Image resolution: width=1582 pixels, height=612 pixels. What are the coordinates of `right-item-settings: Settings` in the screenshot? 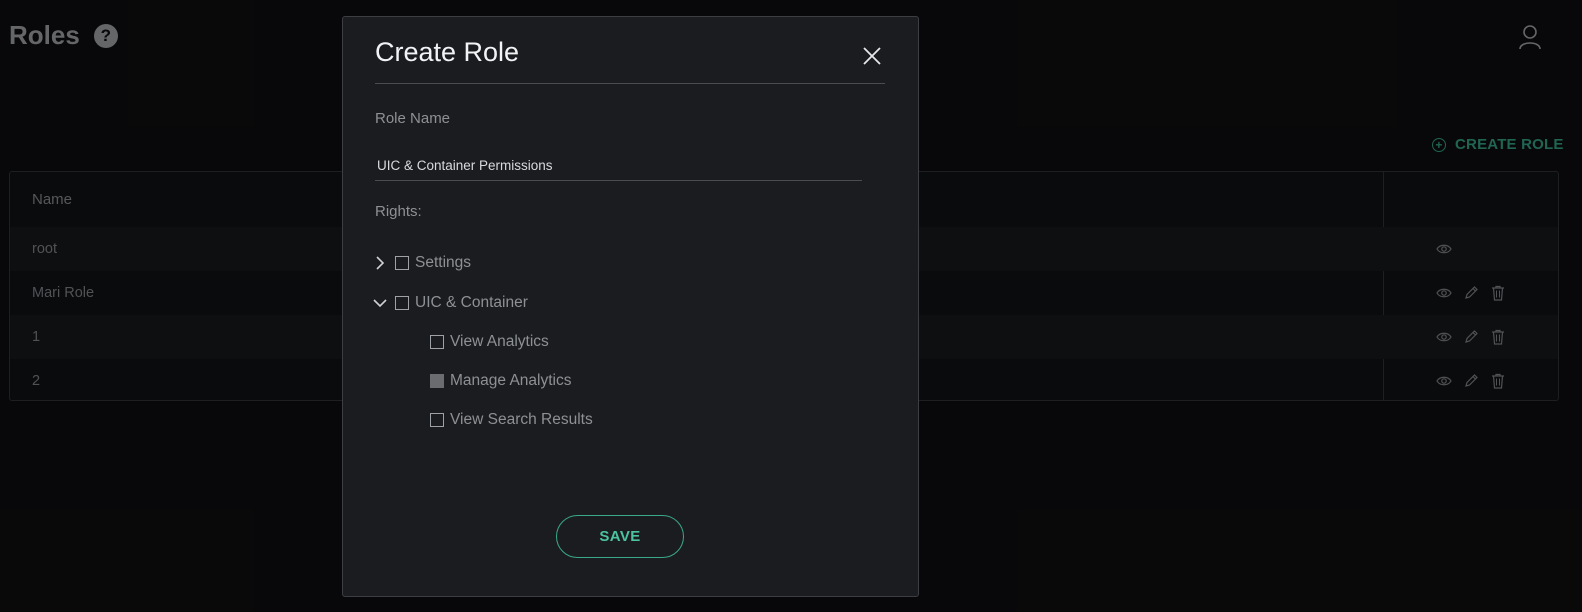 It's located at (422, 263).